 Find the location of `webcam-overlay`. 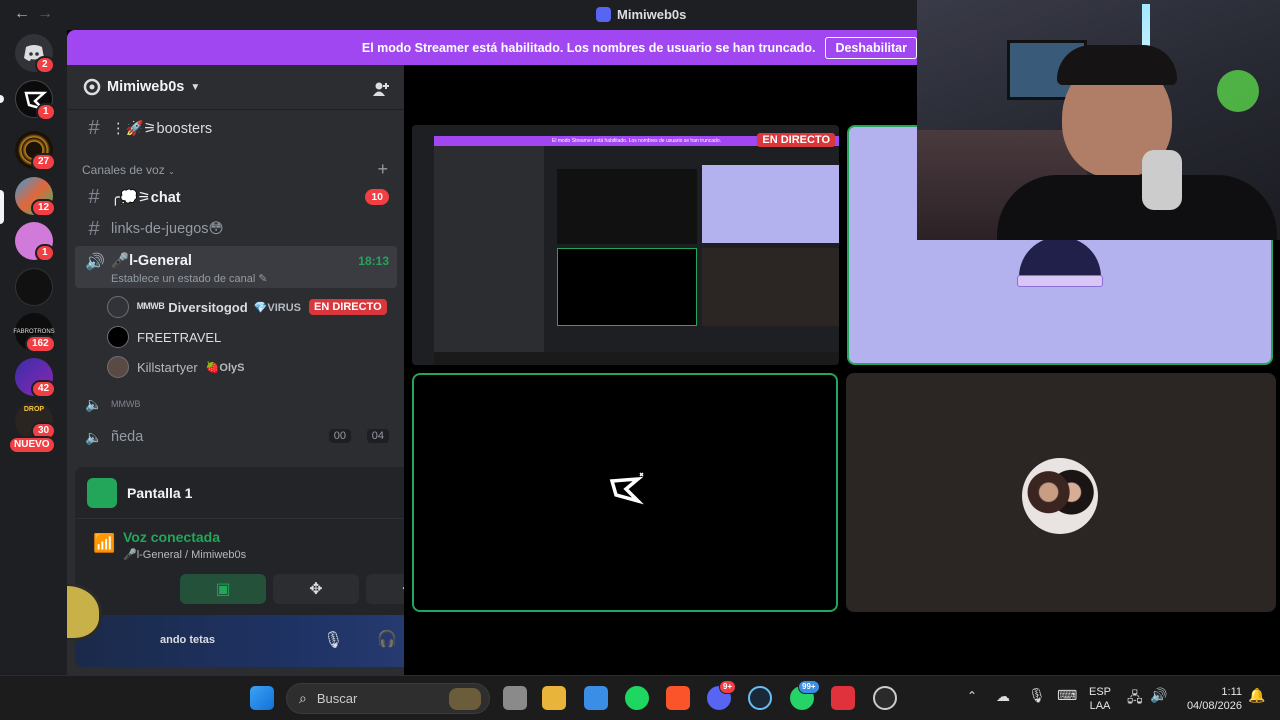

webcam-overlay is located at coordinates (1098, 120).